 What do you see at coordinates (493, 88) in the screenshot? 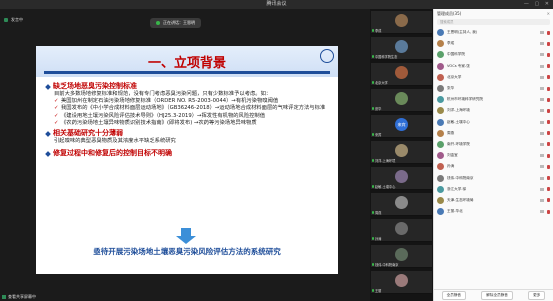
I see `participant-row: 张华` at bounding box center [493, 88].